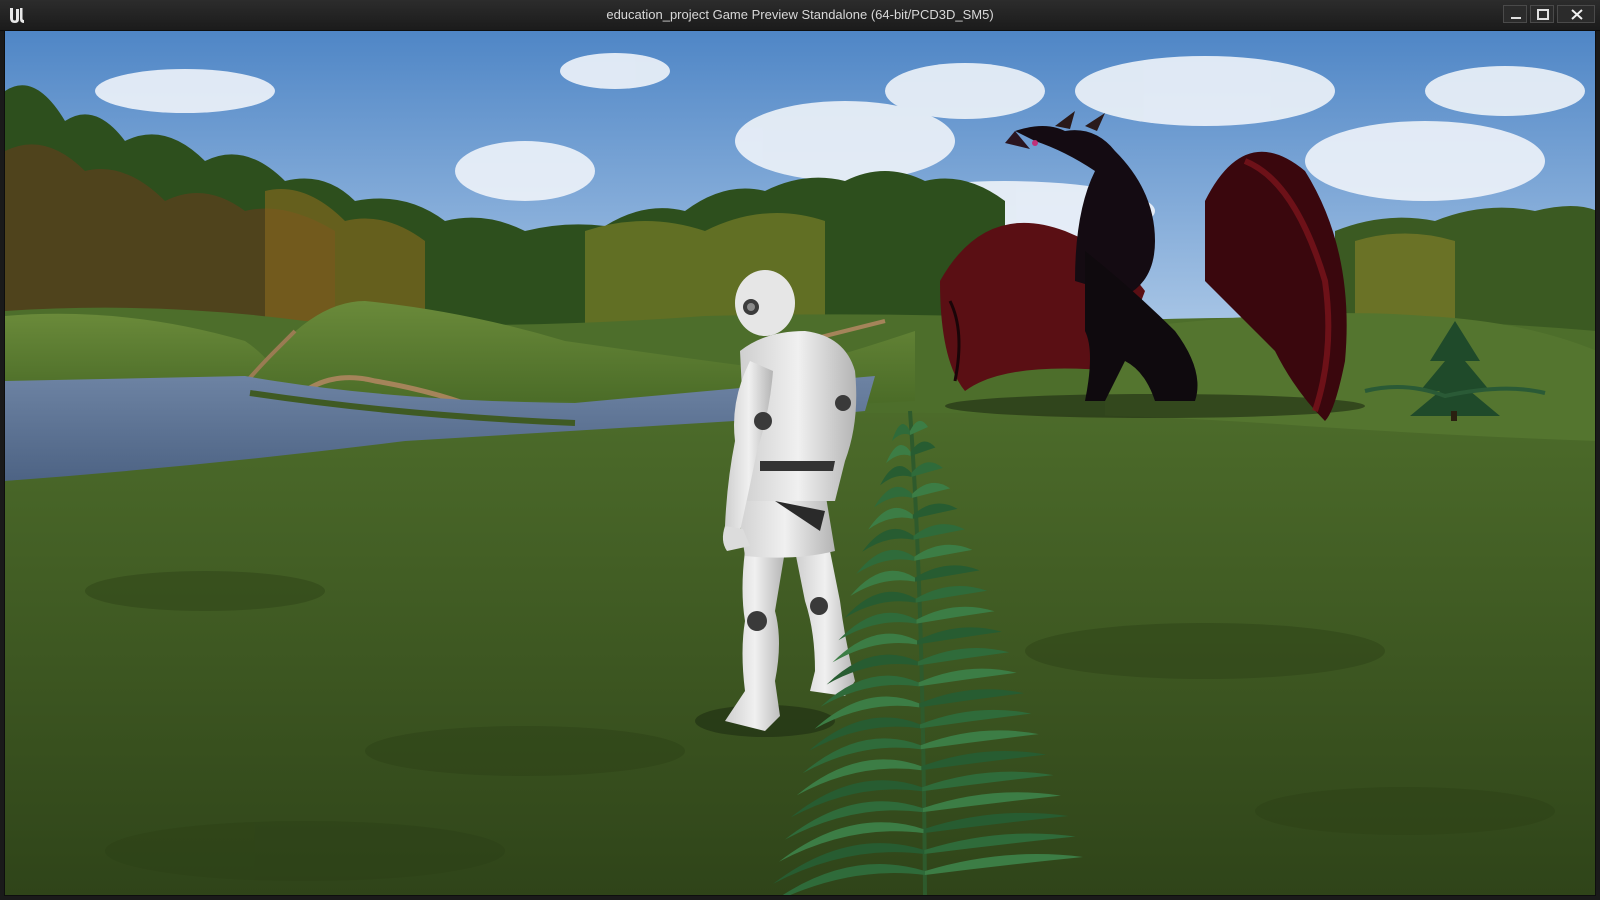  I want to click on maximize-icon, so click(1543, 14).